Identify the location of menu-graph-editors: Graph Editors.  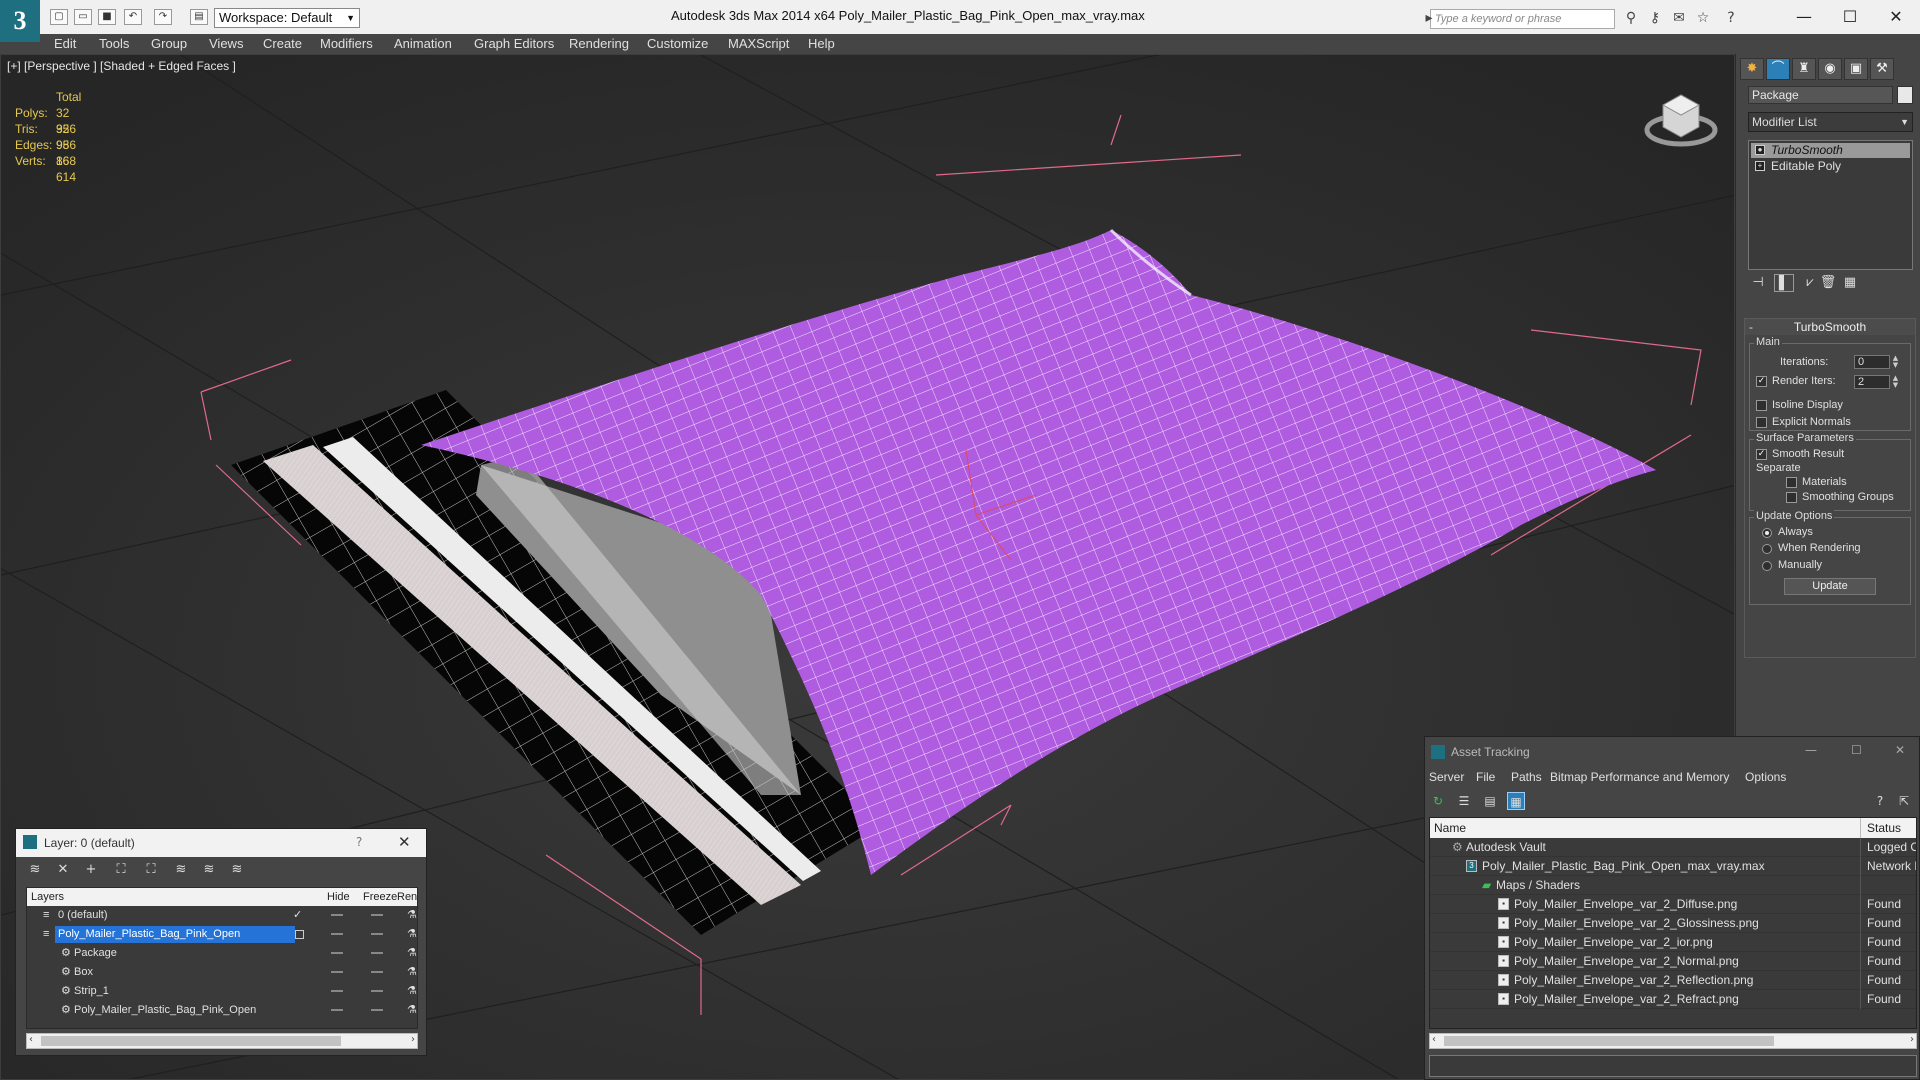
(514, 43).